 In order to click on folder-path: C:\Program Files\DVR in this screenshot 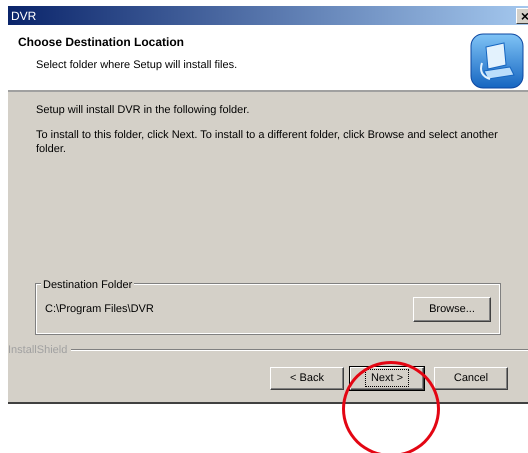, I will do `click(99, 310)`.